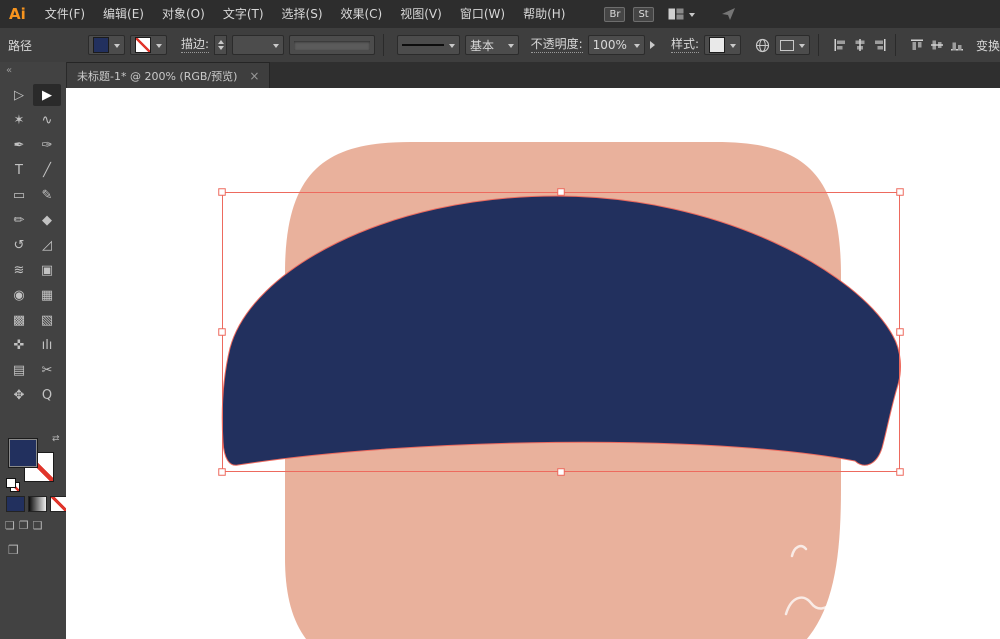 This screenshot has width=1000, height=639. What do you see at coordinates (47, 195) in the screenshot?
I see `paintbrush-tool: ✎` at bounding box center [47, 195].